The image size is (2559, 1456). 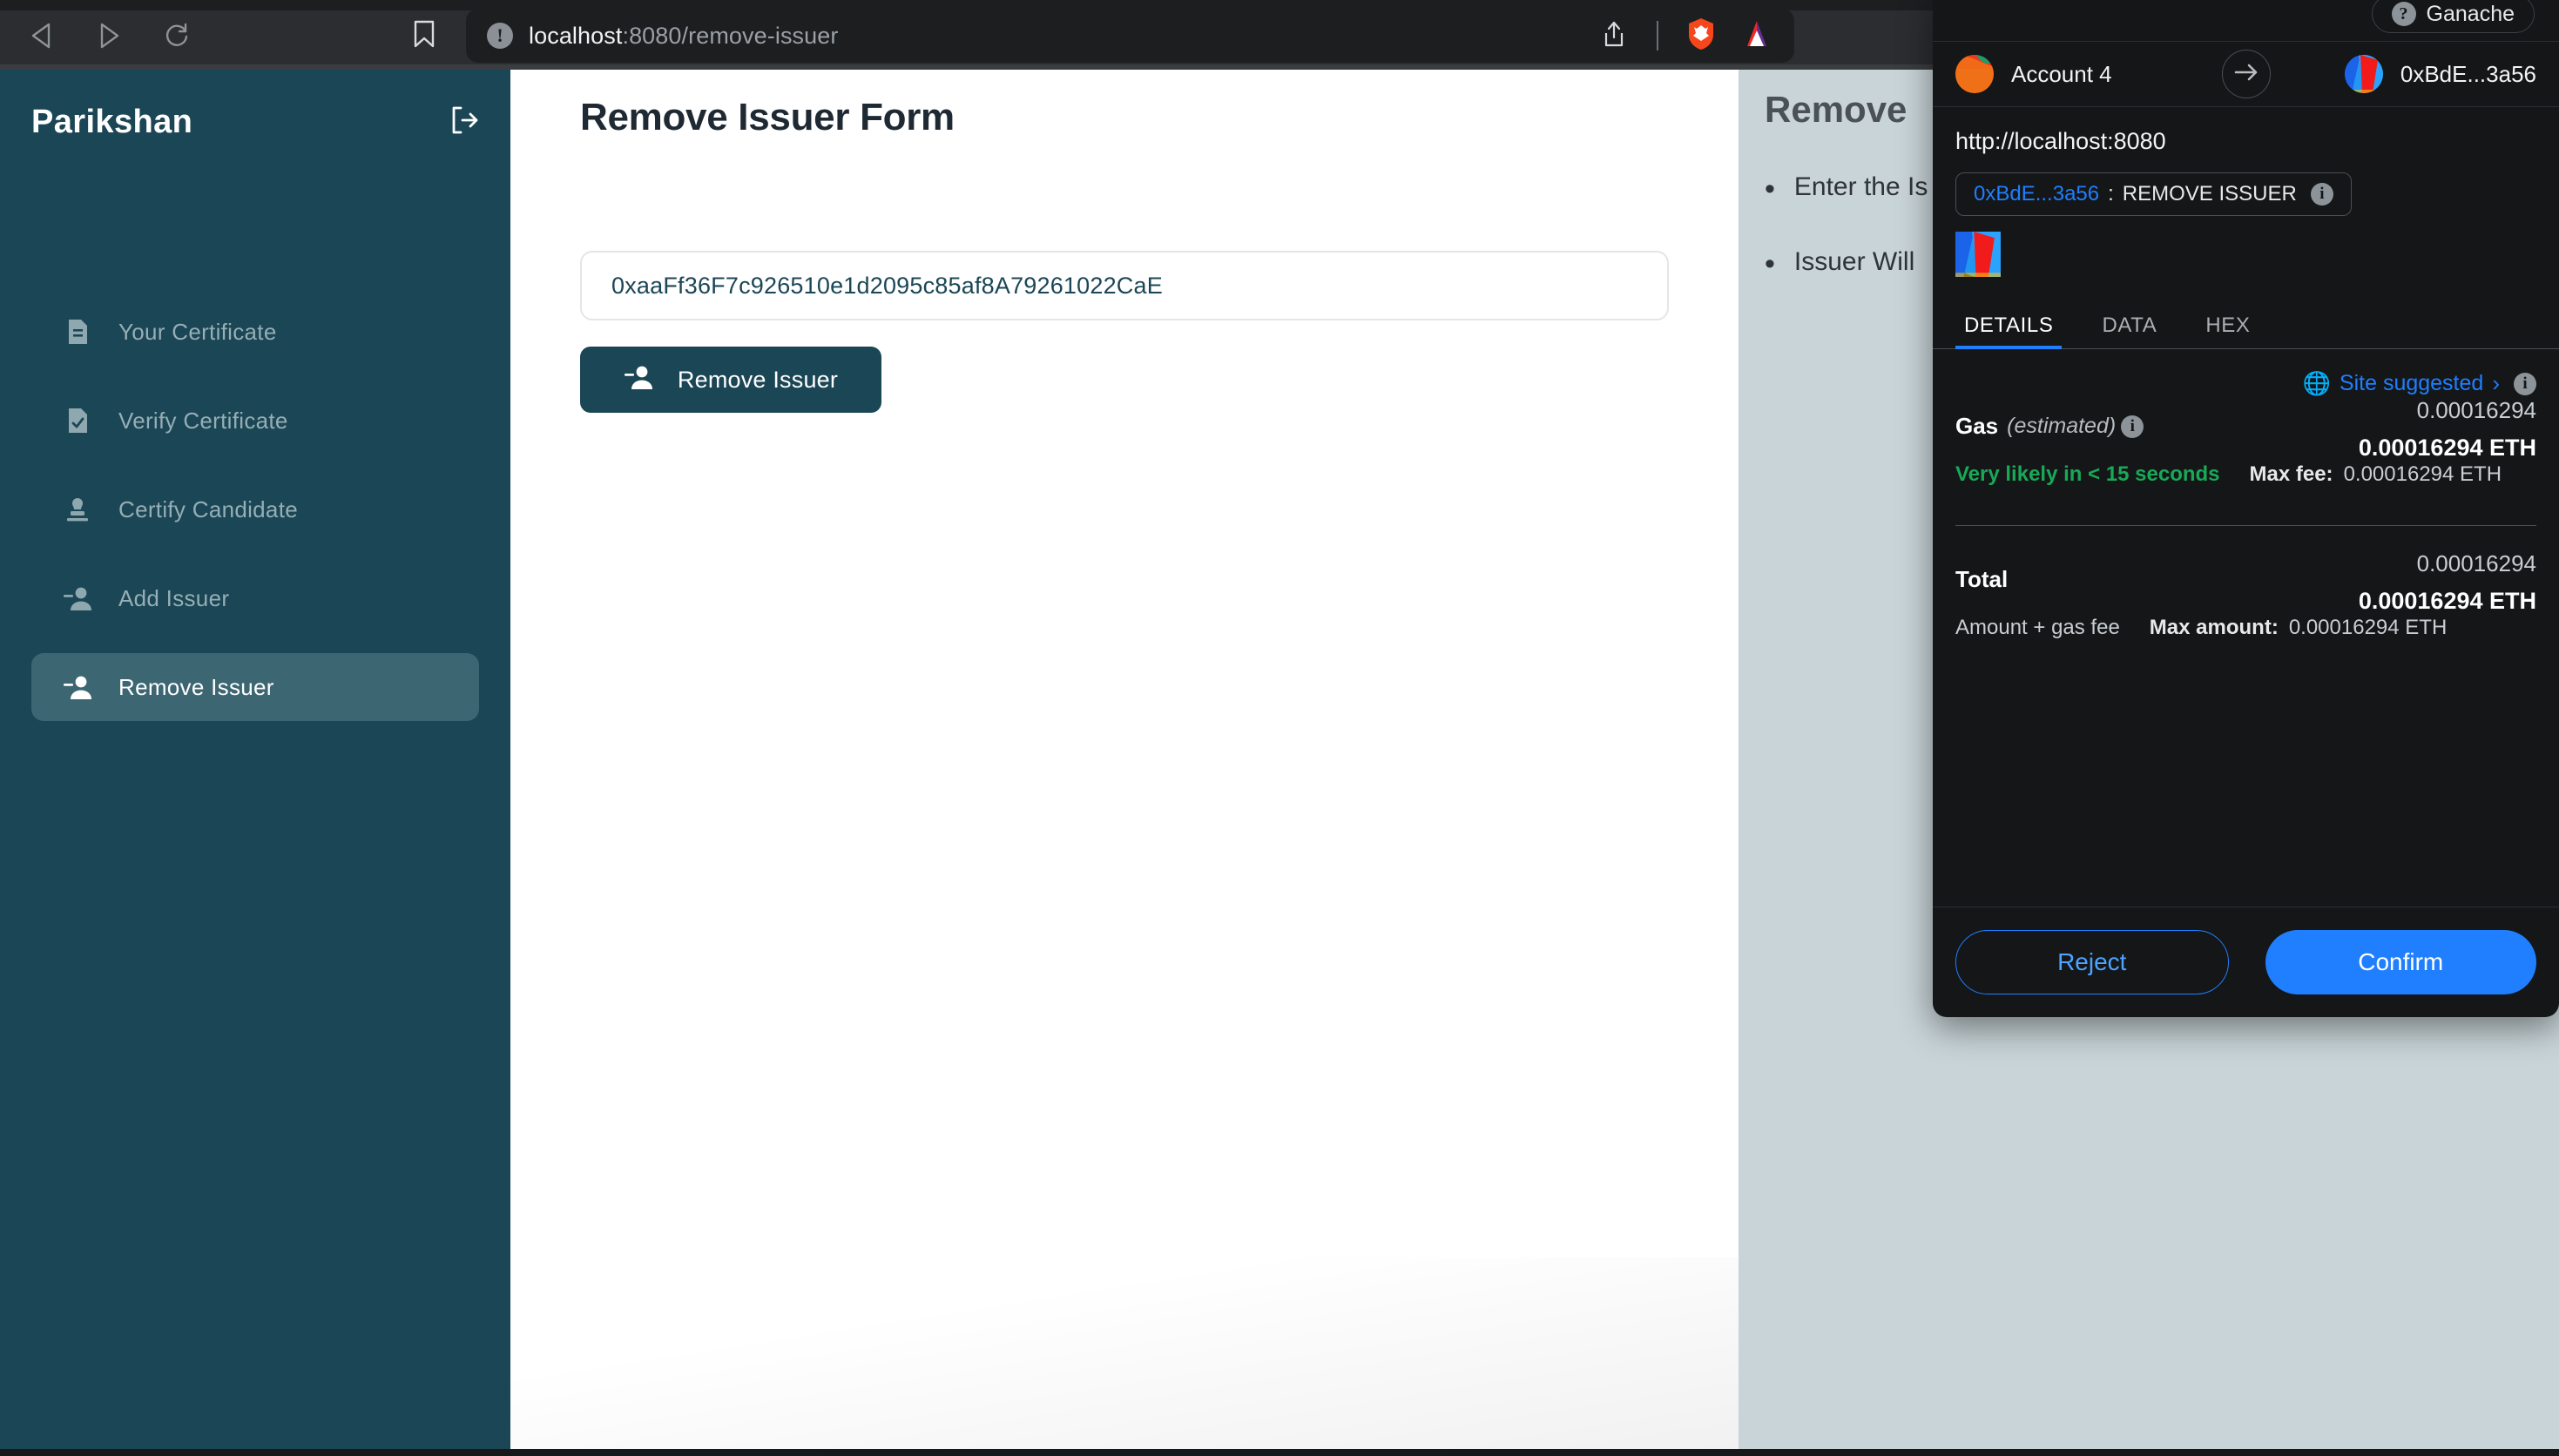 I want to click on gas-value-eth: 0.00016294 ETH, so click(x=2447, y=448).